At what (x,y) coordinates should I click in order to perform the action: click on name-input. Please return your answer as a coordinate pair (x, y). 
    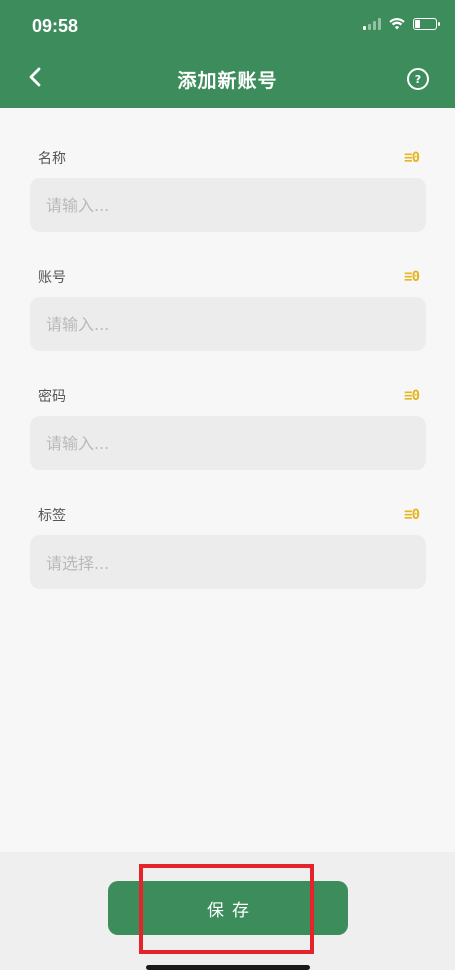
    Looking at the image, I should click on (228, 205).